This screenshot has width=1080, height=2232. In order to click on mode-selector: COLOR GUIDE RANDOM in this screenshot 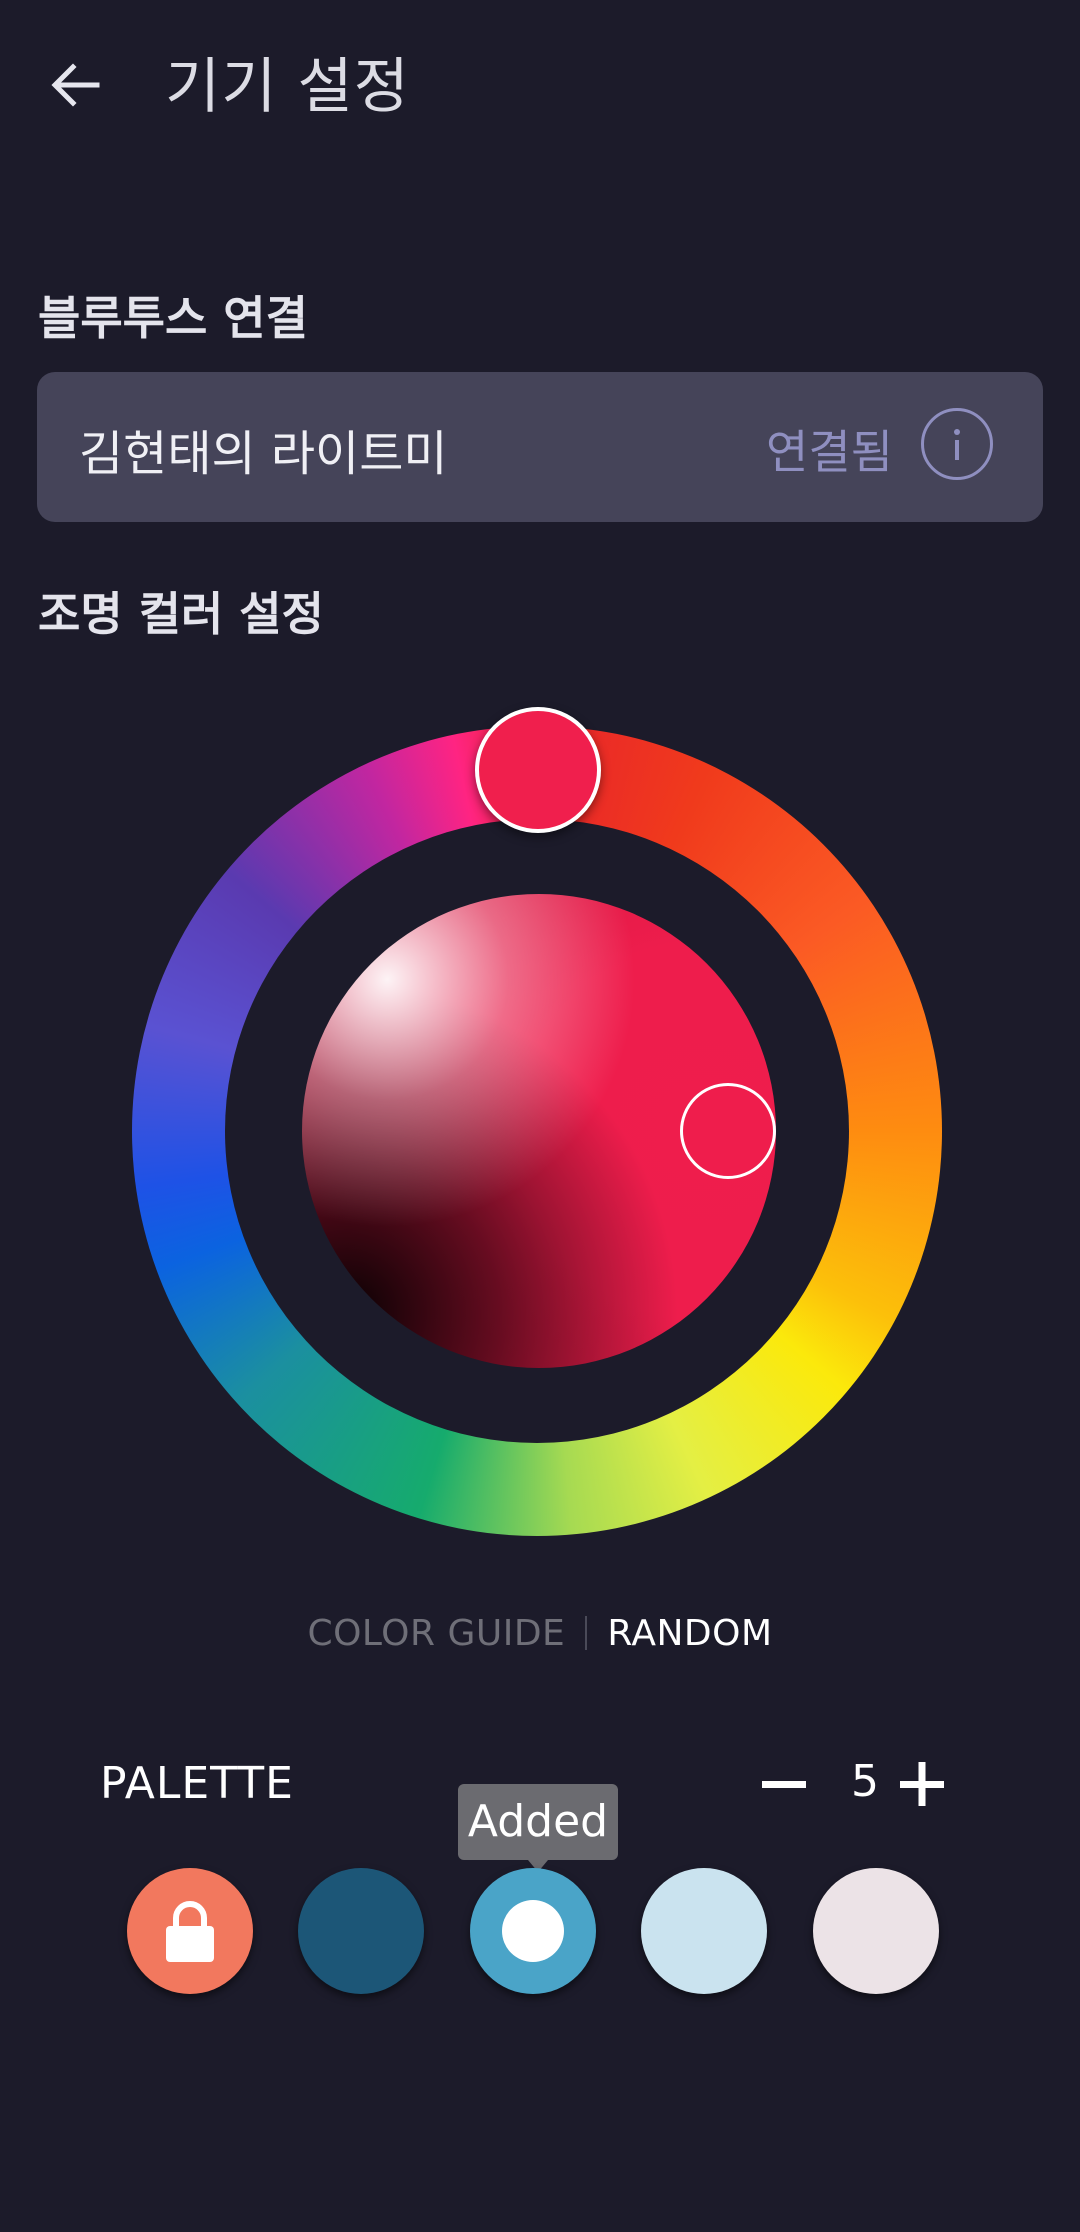, I will do `click(540, 1633)`.